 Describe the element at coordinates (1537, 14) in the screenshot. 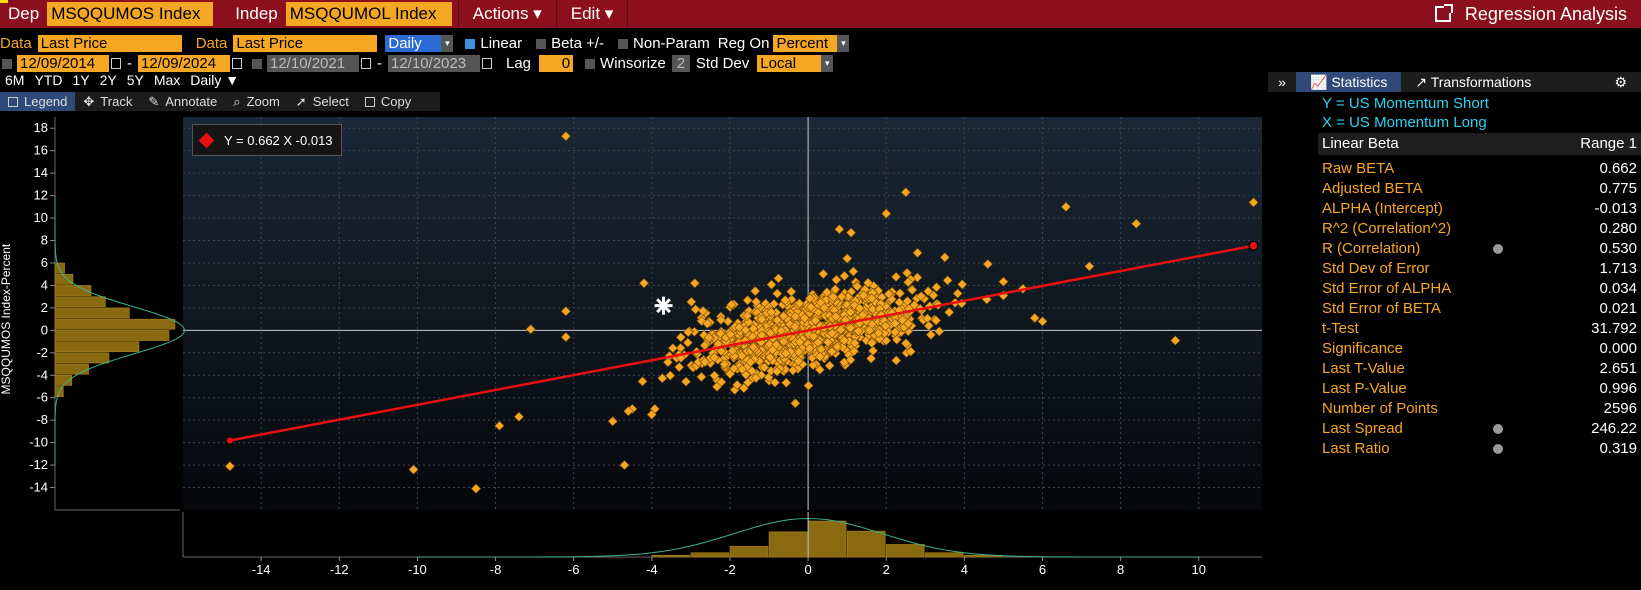

I see `title-area: Regression Analysis` at that location.